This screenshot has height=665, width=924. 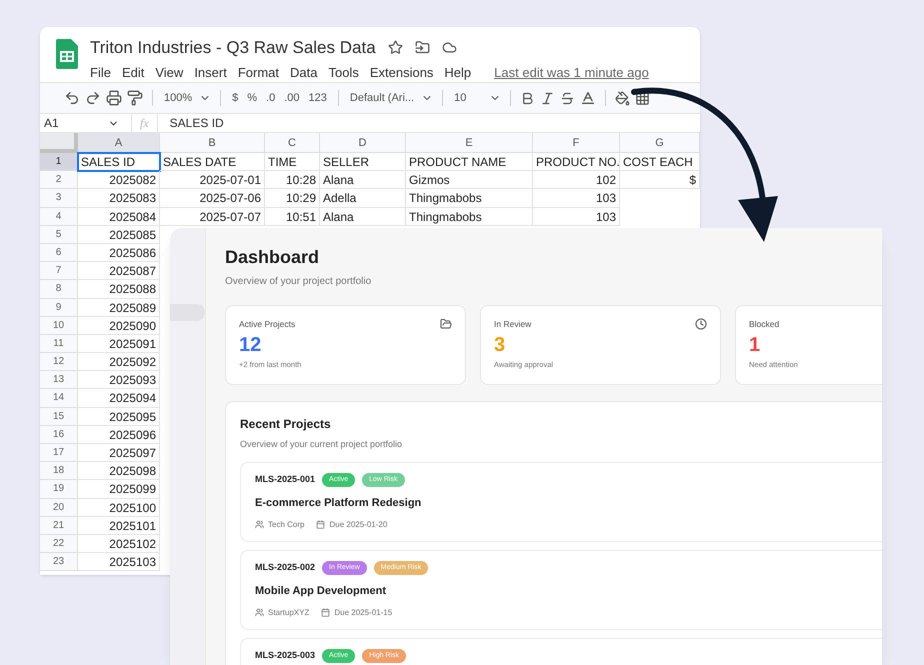 What do you see at coordinates (59, 180) in the screenshot?
I see `row-header: 2` at bounding box center [59, 180].